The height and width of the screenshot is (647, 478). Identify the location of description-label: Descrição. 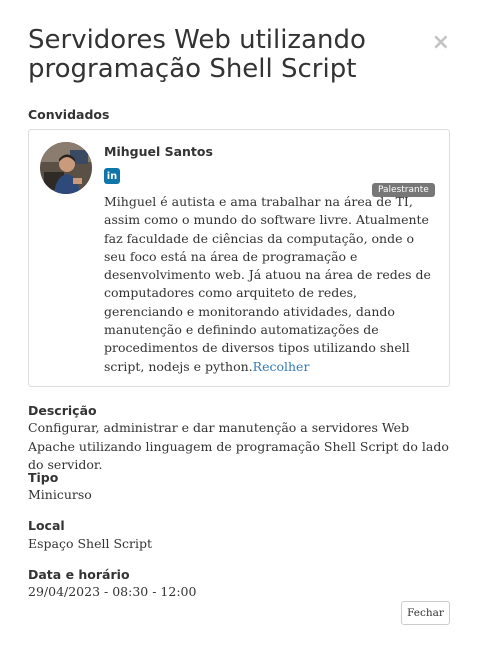
(62, 410).